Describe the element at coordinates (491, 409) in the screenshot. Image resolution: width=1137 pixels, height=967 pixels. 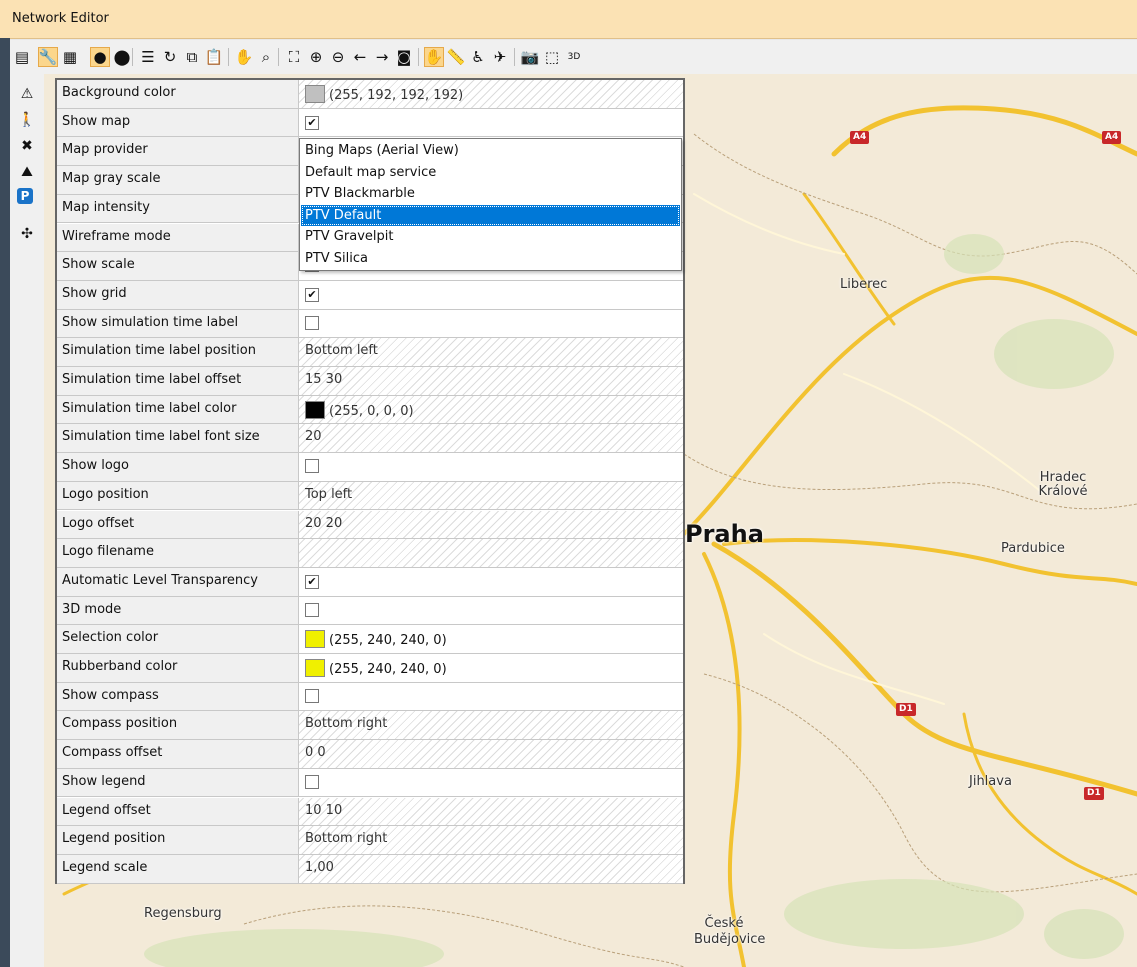
I see `property-value: (255, 0, 0, 0)` at that location.